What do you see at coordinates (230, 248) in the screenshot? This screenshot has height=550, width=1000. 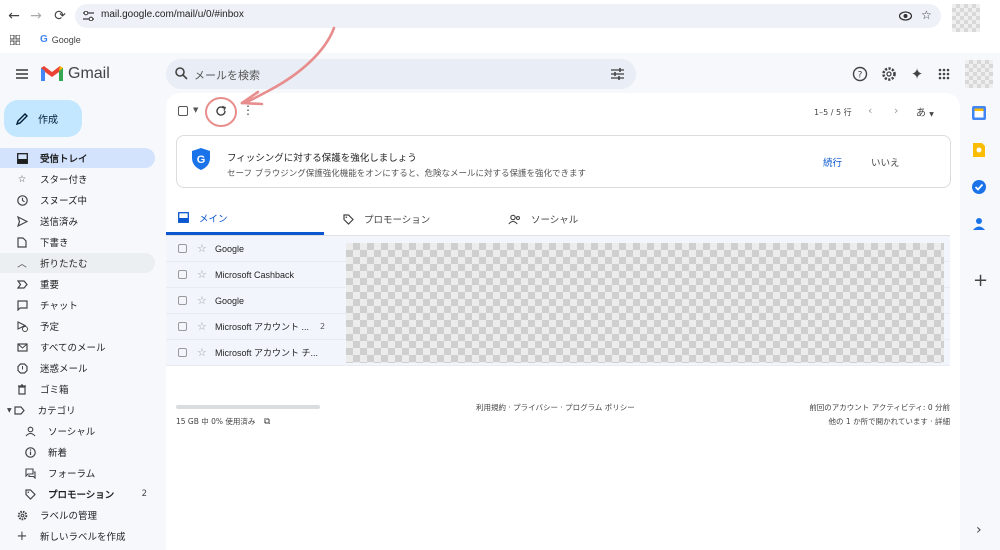 I see `email-sender: Google` at bounding box center [230, 248].